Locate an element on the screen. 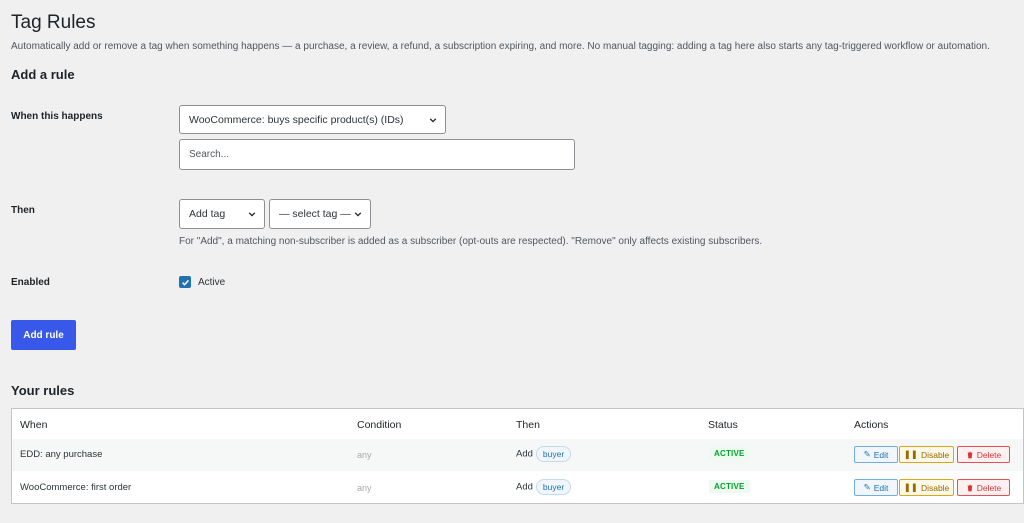 This screenshot has width=1024, height=523. column-when: When is located at coordinates (34, 425).